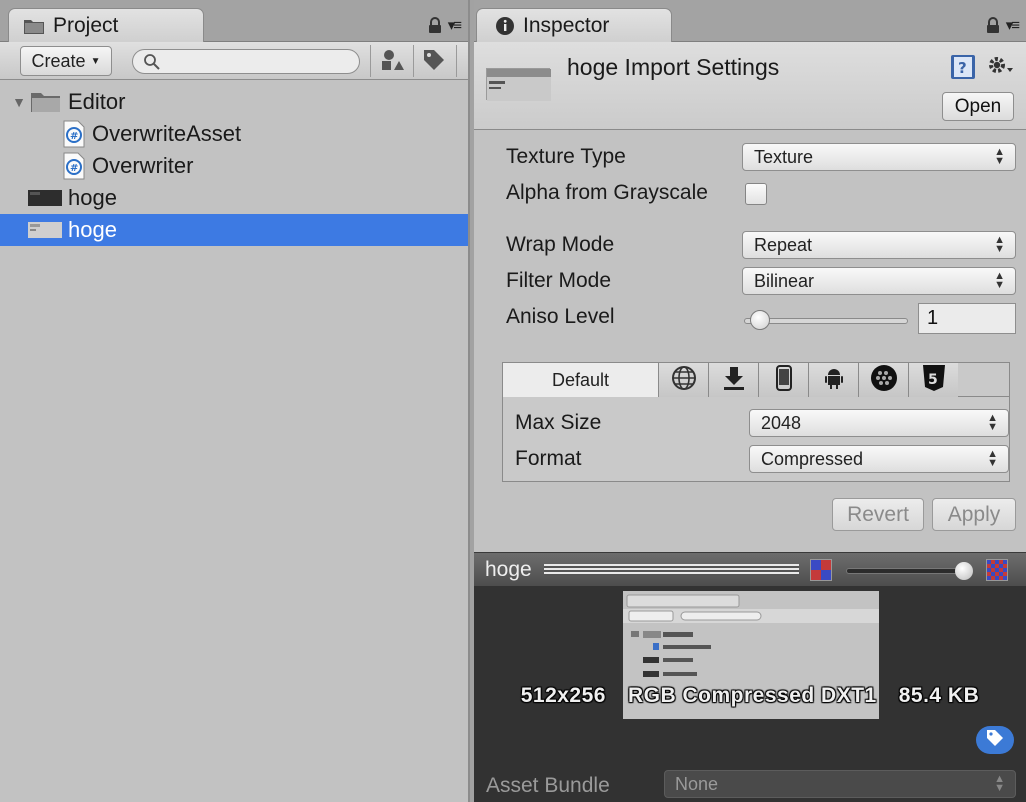 Image resolution: width=1026 pixels, height=802 pixels. What do you see at coordinates (95, 61) in the screenshot?
I see `dropdown-caret-icon: ▼` at bounding box center [95, 61].